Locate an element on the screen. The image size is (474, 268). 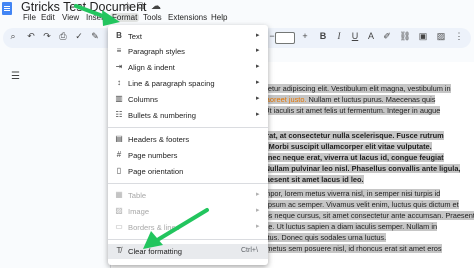
doc-line-rest: Nullam et luctus purus. Maecenas quis is located at coordinates (371, 99).